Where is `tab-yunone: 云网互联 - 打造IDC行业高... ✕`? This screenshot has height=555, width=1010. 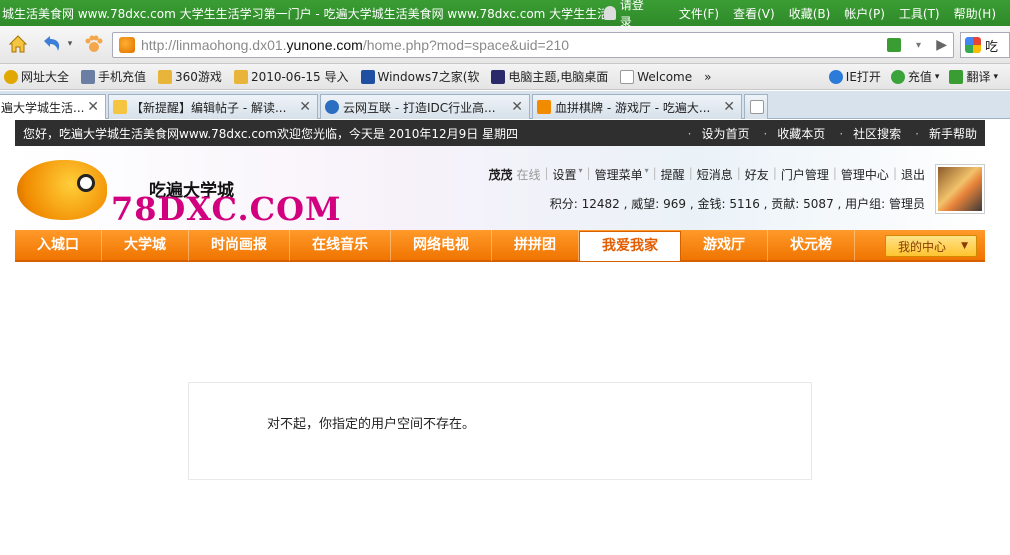
tab-yunone: 云网互联 - 打造IDC行业高... ✕ is located at coordinates (425, 106).